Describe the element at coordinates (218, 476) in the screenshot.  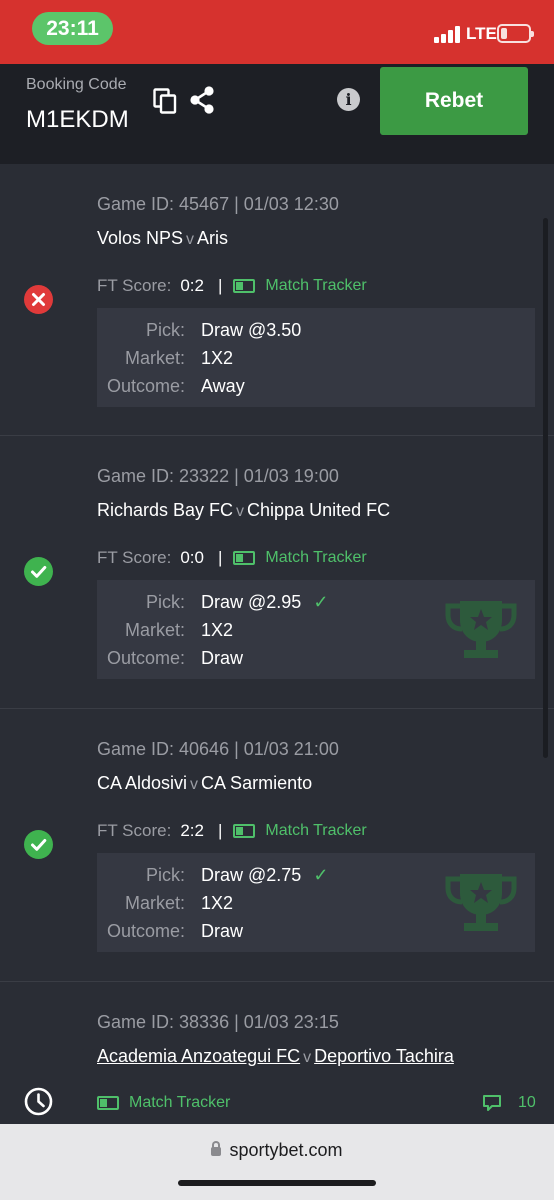
I see `game-id: Game ID: 23322 | 01/03 19:00` at that location.